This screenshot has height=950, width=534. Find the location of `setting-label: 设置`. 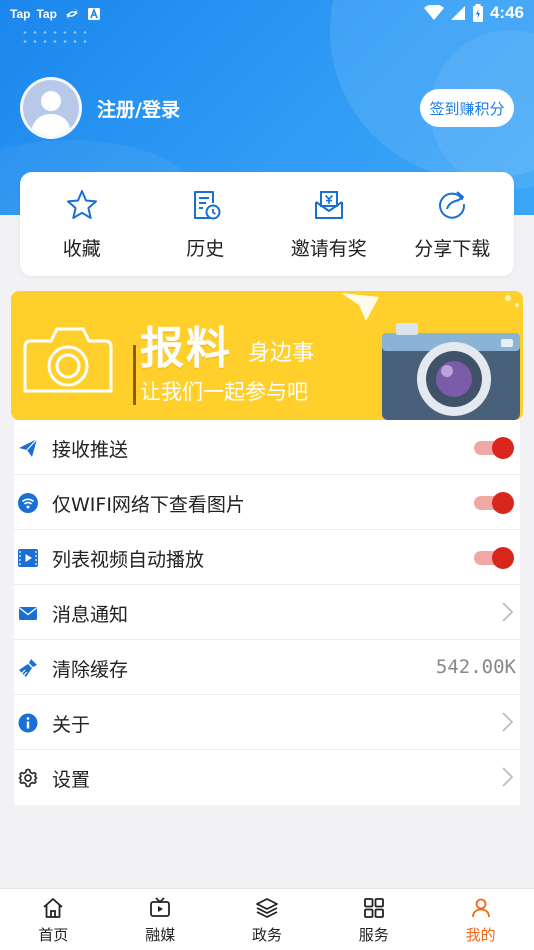

setting-label: 设置 is located at coordinates (71, 780).